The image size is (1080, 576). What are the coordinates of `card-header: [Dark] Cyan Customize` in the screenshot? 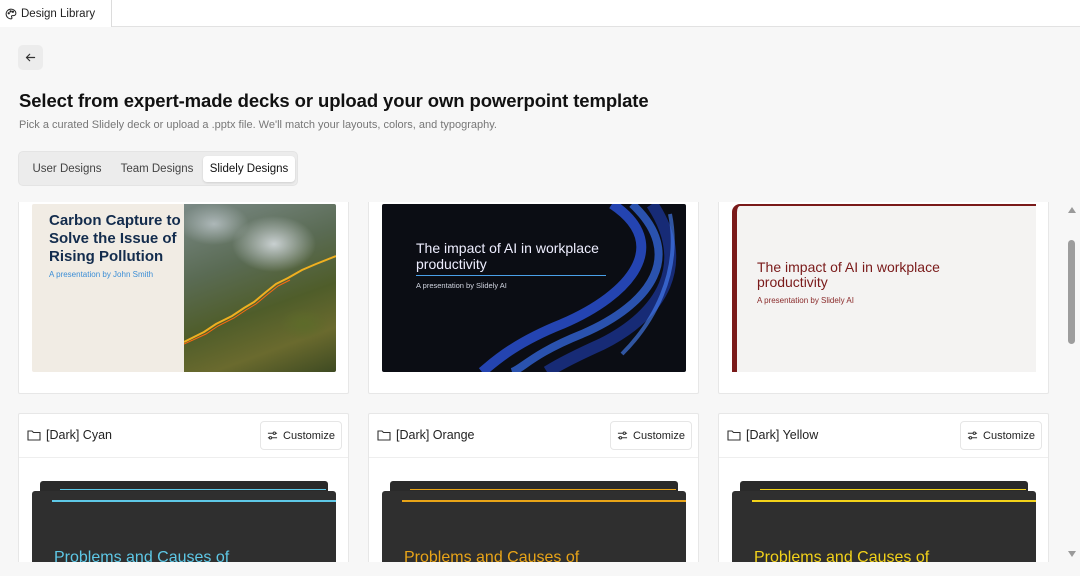 It's located at (183, 436).